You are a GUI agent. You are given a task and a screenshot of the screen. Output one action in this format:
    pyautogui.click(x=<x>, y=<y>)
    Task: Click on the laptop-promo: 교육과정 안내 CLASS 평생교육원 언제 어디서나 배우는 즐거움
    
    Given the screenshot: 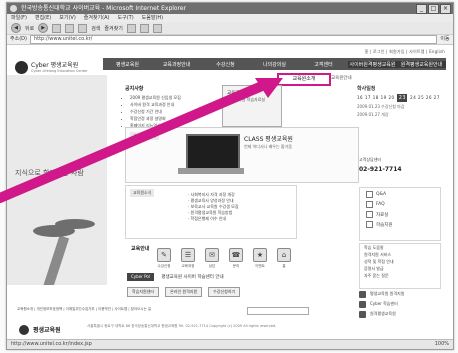 What is the action you would take?
    pyautogui.click(x=242, y=155)
    